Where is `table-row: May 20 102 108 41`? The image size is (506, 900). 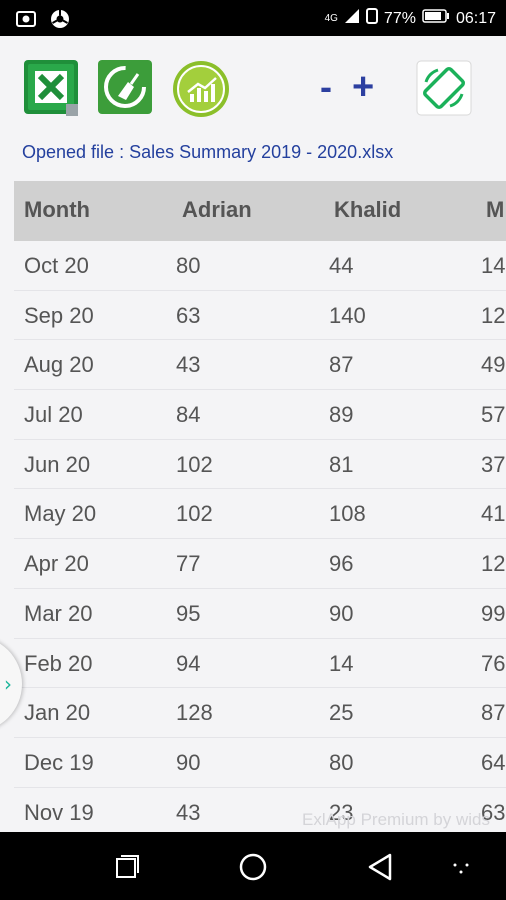
table-row: May 20 102 108 41 is located at coordinates (260, 514).